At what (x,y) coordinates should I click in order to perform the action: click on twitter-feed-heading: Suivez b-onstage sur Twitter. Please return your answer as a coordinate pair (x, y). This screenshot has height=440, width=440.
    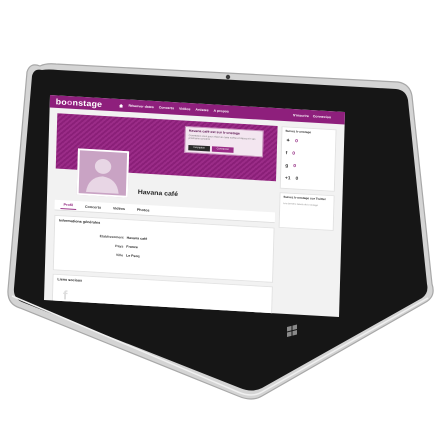
    Looking at the image, I should click on (304, 198).